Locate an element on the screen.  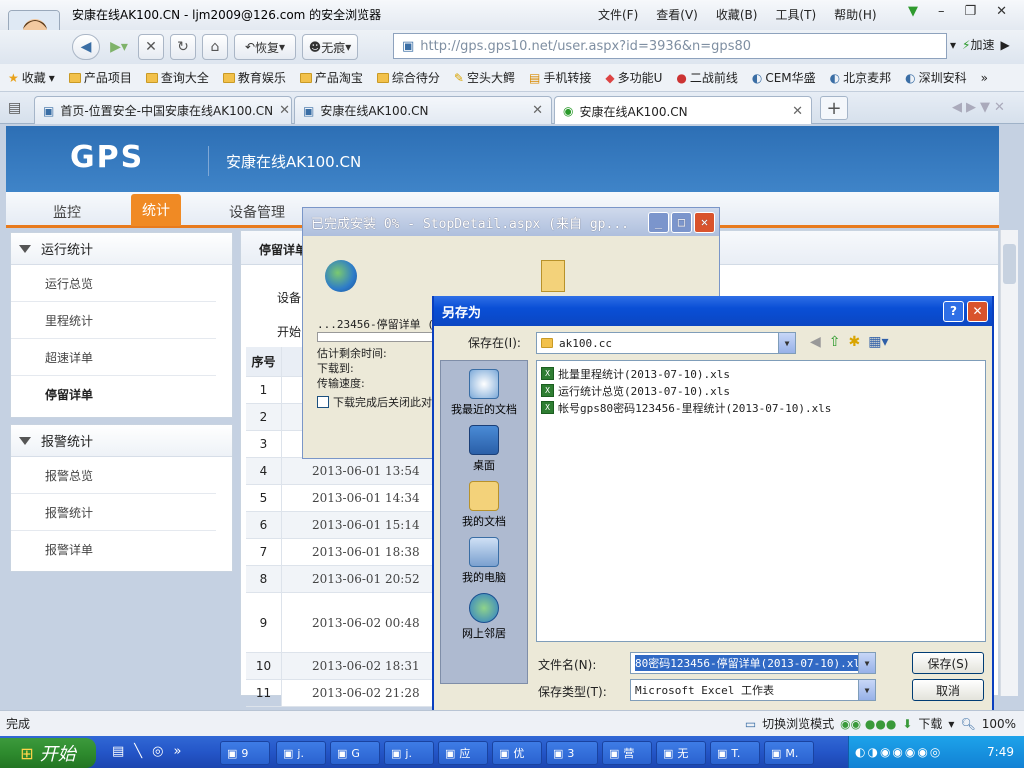
filetype-select: Microsoft Excel 工作表 ▼ is located at coordinates (753, 690).